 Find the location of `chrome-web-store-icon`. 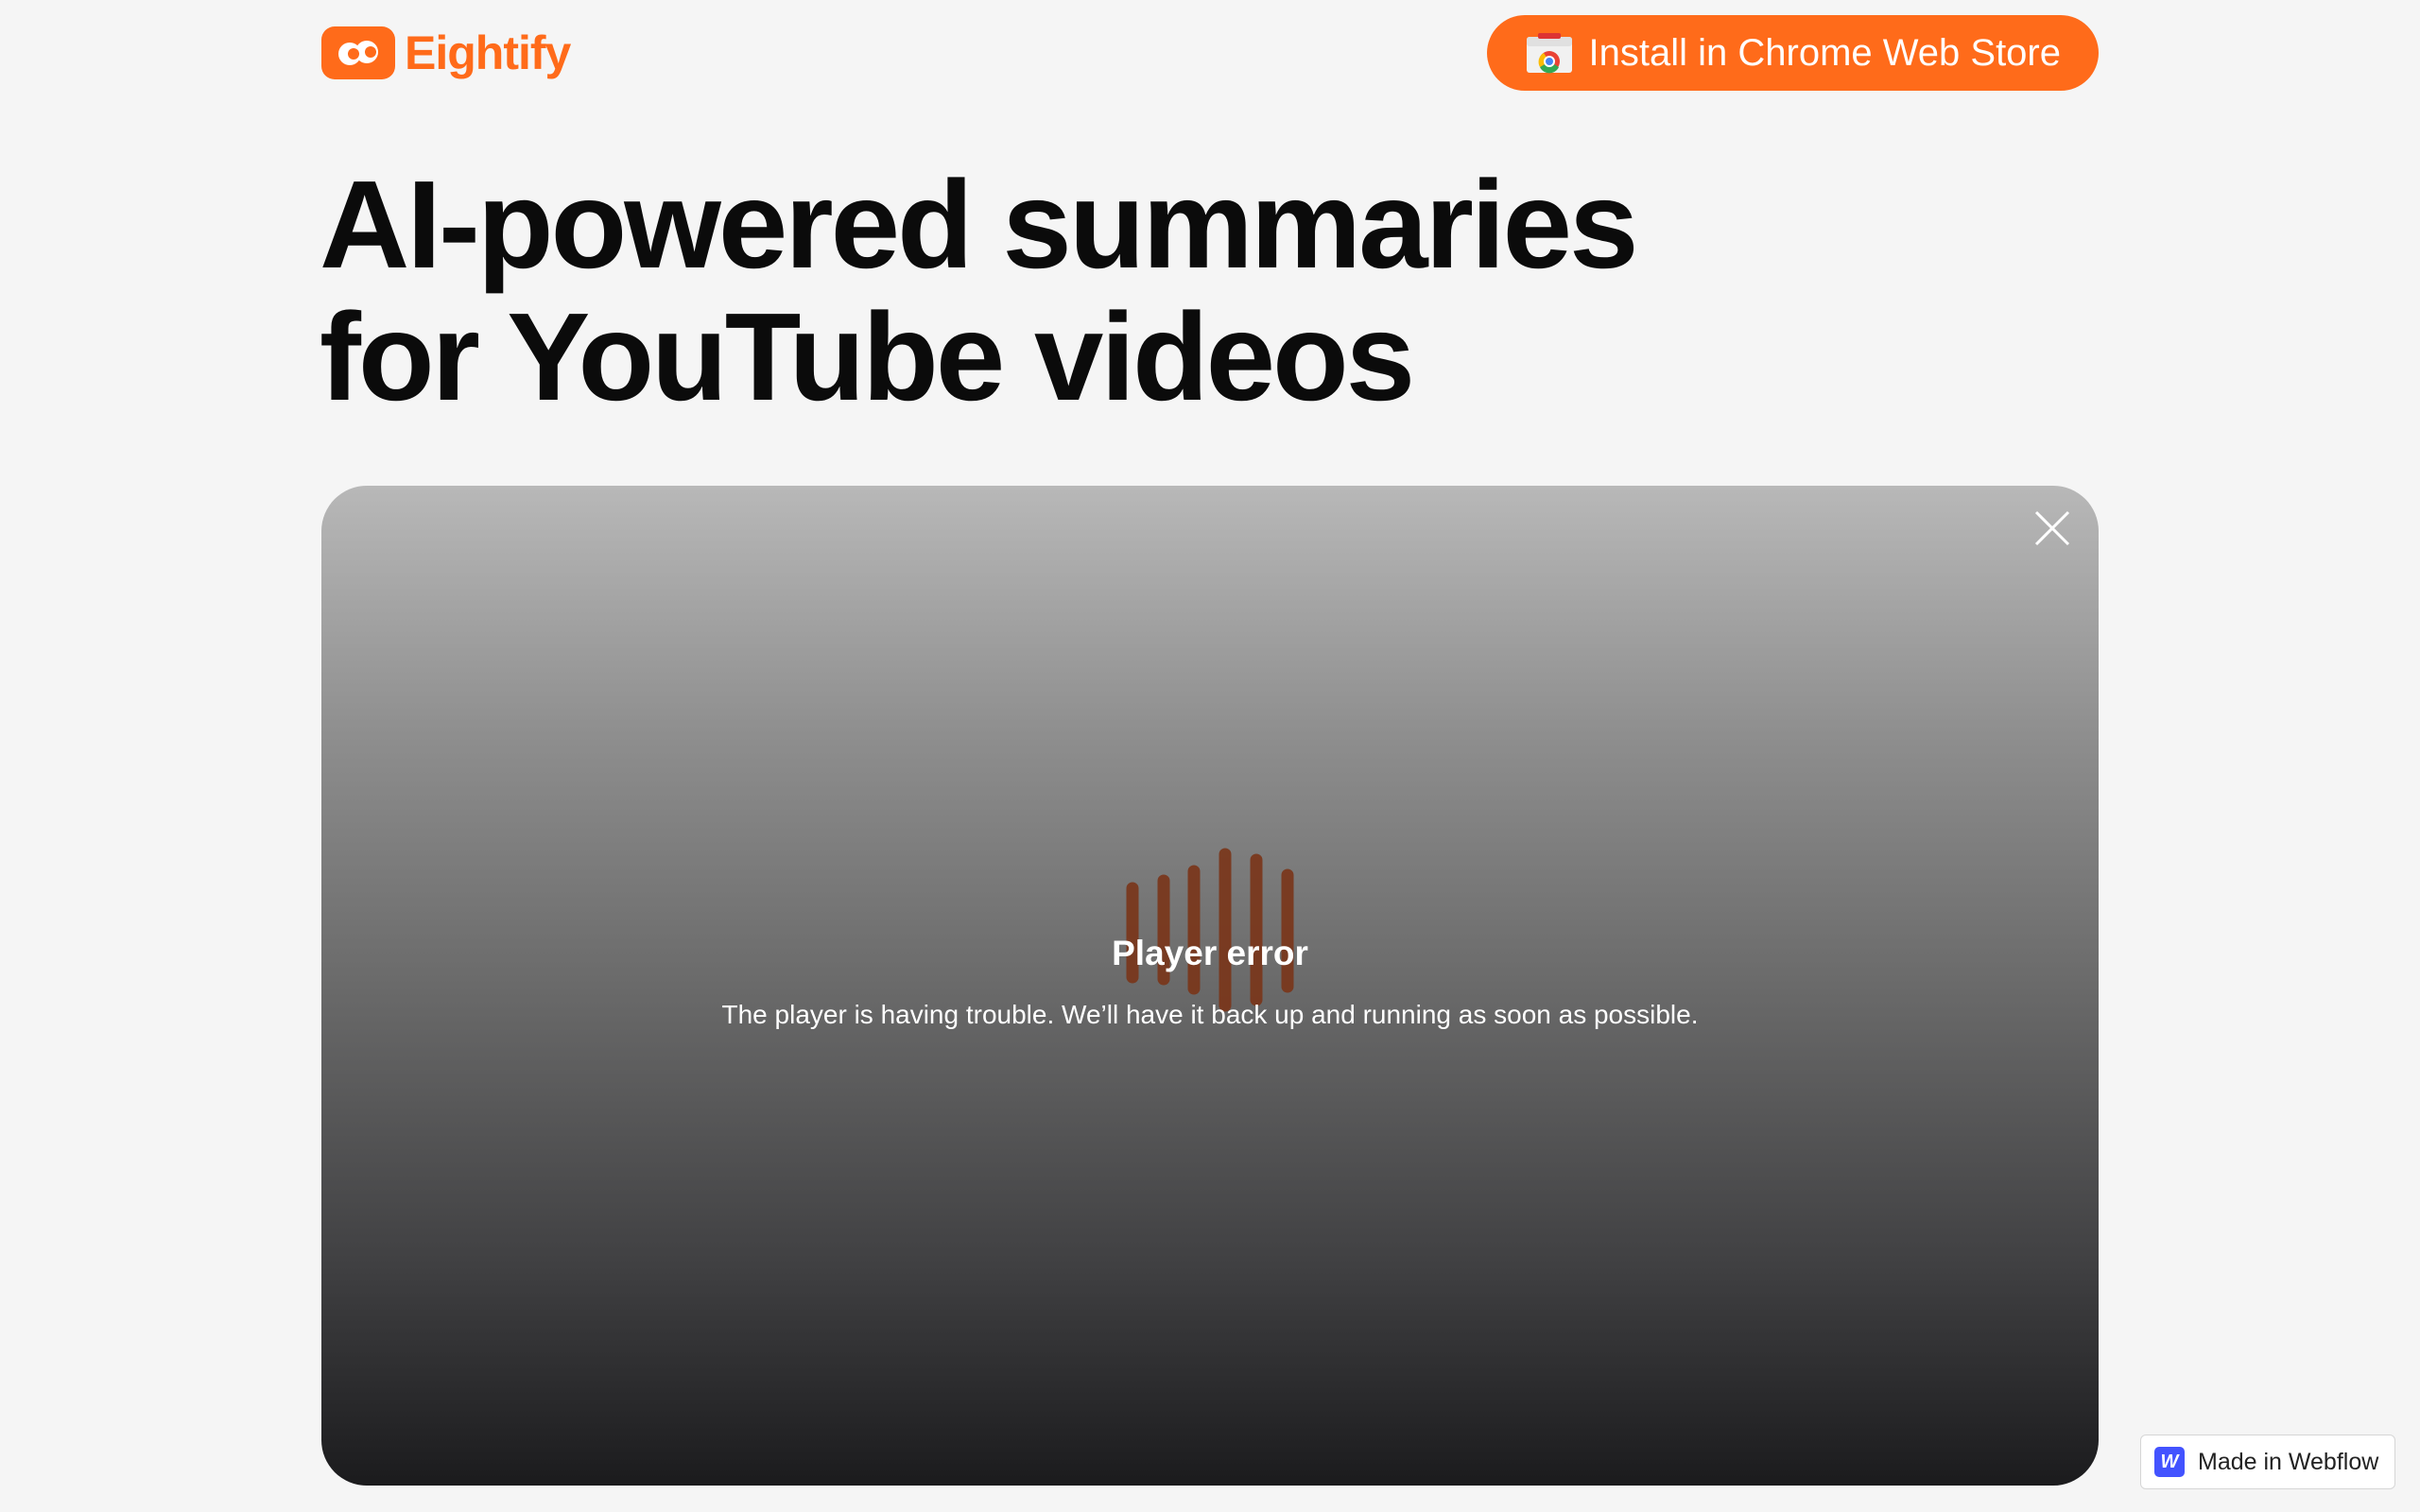

chrome-web-store-icon is located at coordinates (1549, 53).